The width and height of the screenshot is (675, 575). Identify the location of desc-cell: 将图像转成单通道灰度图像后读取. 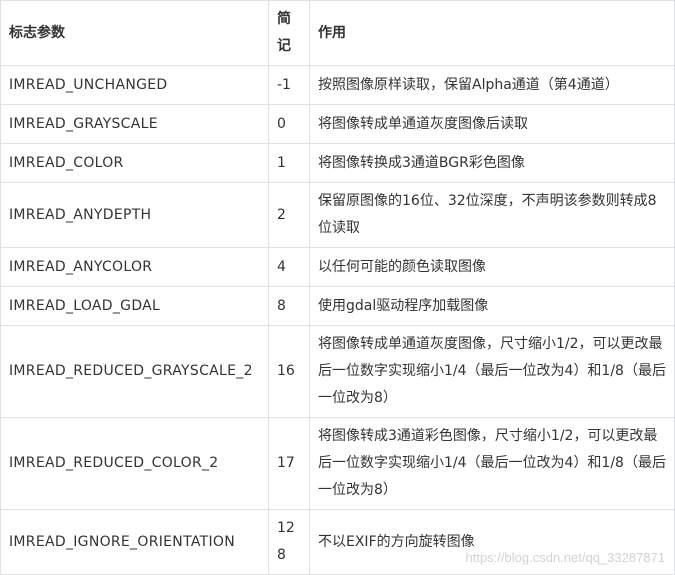
(492, 124).